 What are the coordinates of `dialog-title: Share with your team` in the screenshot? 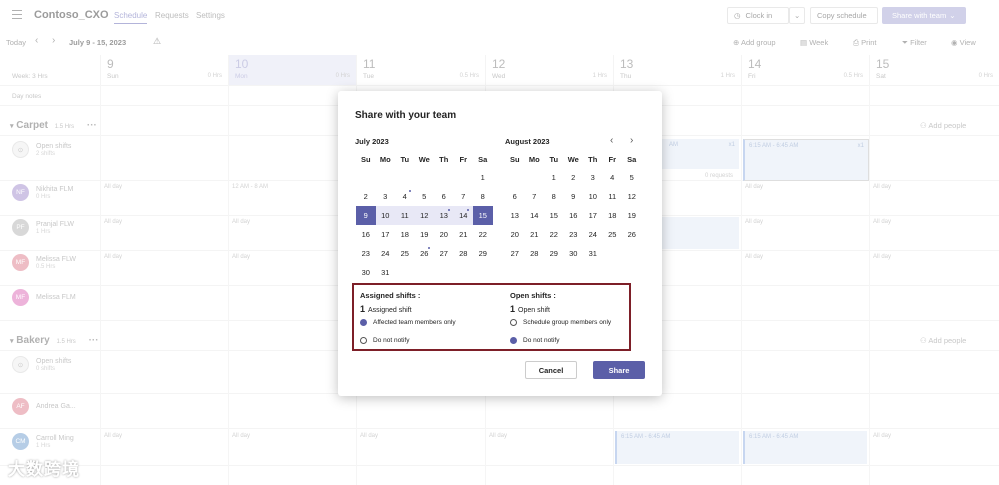 It's located at (406, 115).